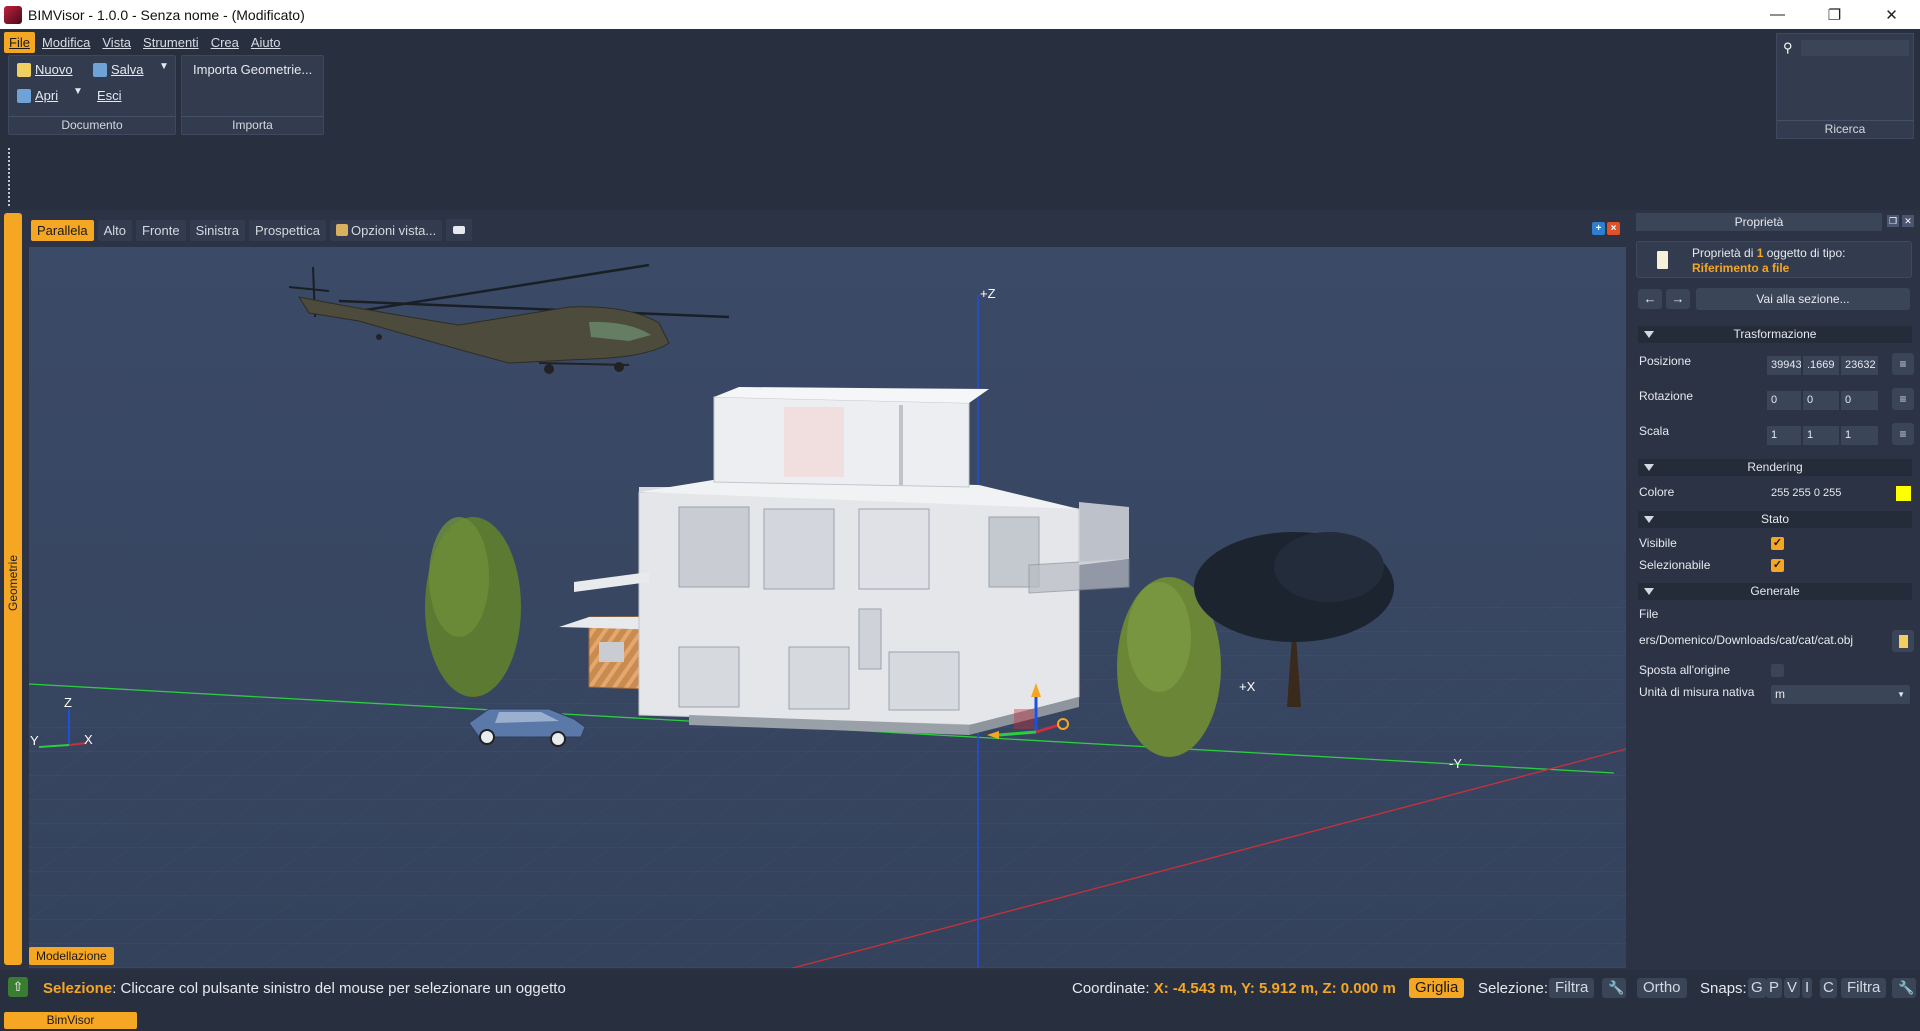 The width and height of the screenshot is (1920, 1031). What do you see at coordinates (1859, 400) in the screenshot?
I see `rotazione-z-field: 0` at bounding box center [1859, 400].